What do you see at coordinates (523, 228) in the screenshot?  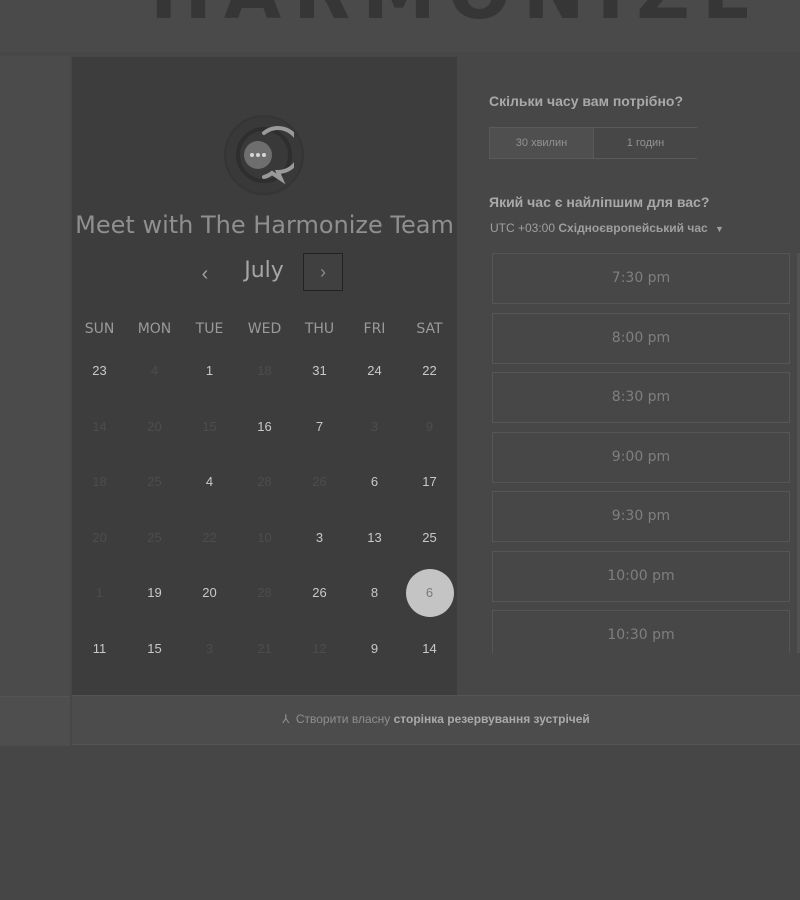 I see `timezone-offset: UTC +03:00` at bounding box center [523, 228].